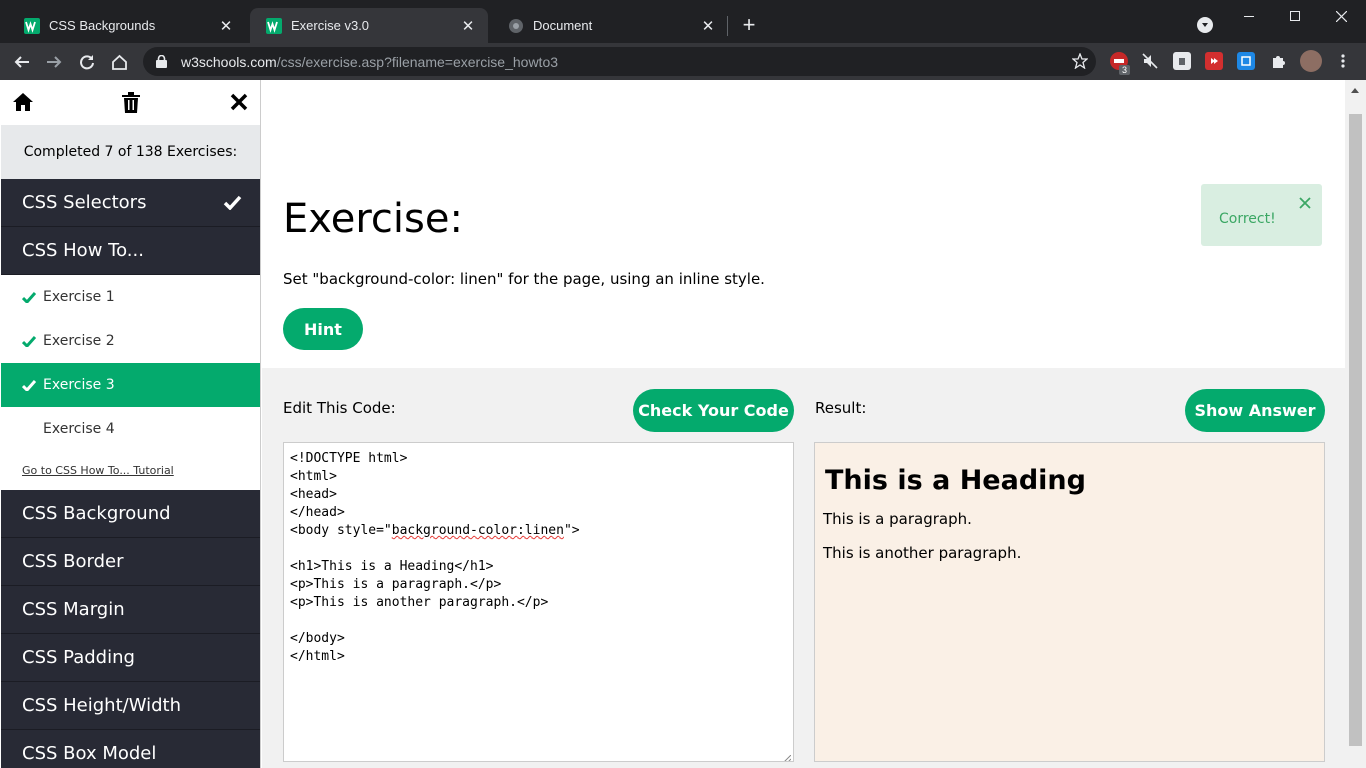 The image size is (1366, 768). I want to click on result-paragraph: This is a paragraph., so click(897, 519).